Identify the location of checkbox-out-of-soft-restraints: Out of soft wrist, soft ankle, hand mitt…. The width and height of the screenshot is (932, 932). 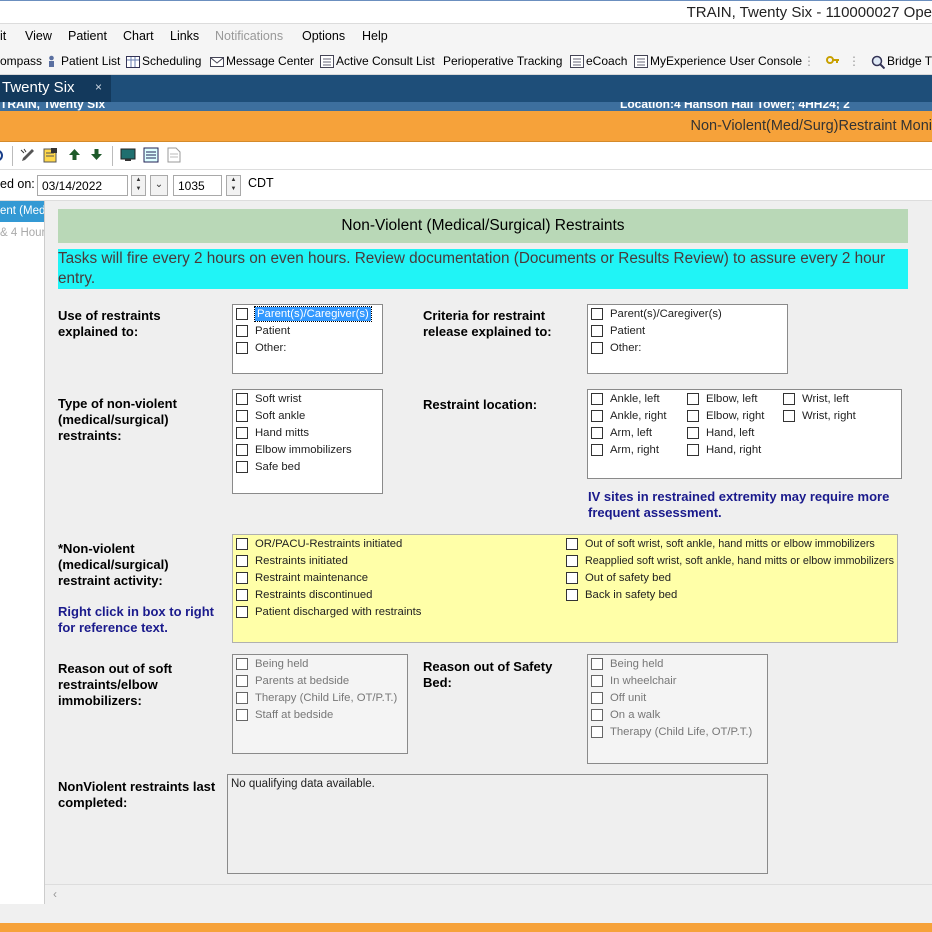
(720, 544).